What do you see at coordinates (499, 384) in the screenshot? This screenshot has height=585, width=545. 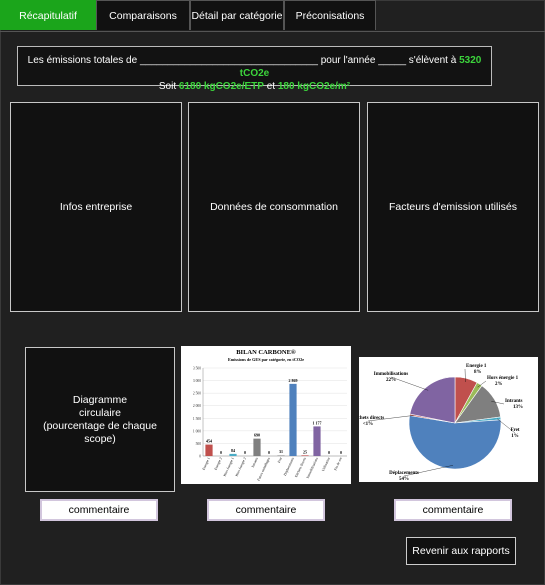 I see `pie-slice-percent: 2%` at bounding box center [499, 384].